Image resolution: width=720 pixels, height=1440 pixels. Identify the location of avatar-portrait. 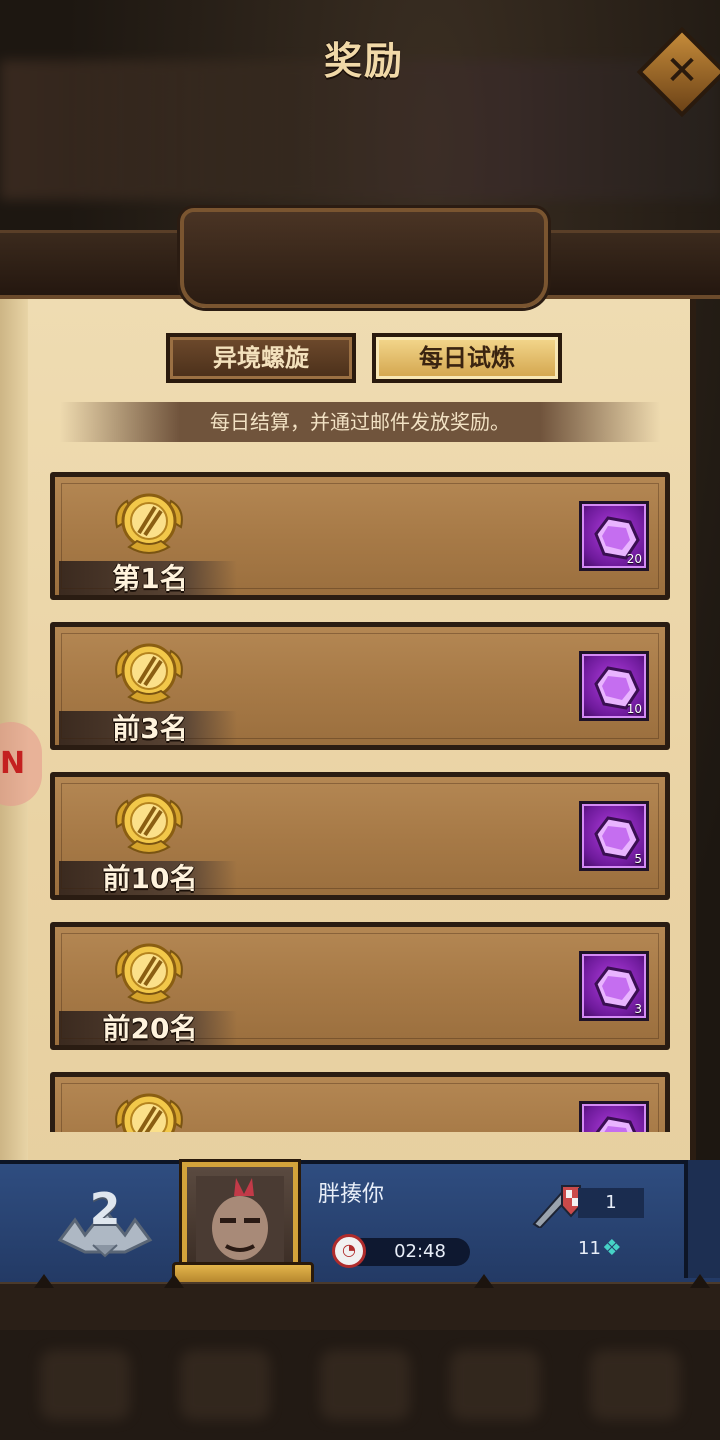
(240, 1222).